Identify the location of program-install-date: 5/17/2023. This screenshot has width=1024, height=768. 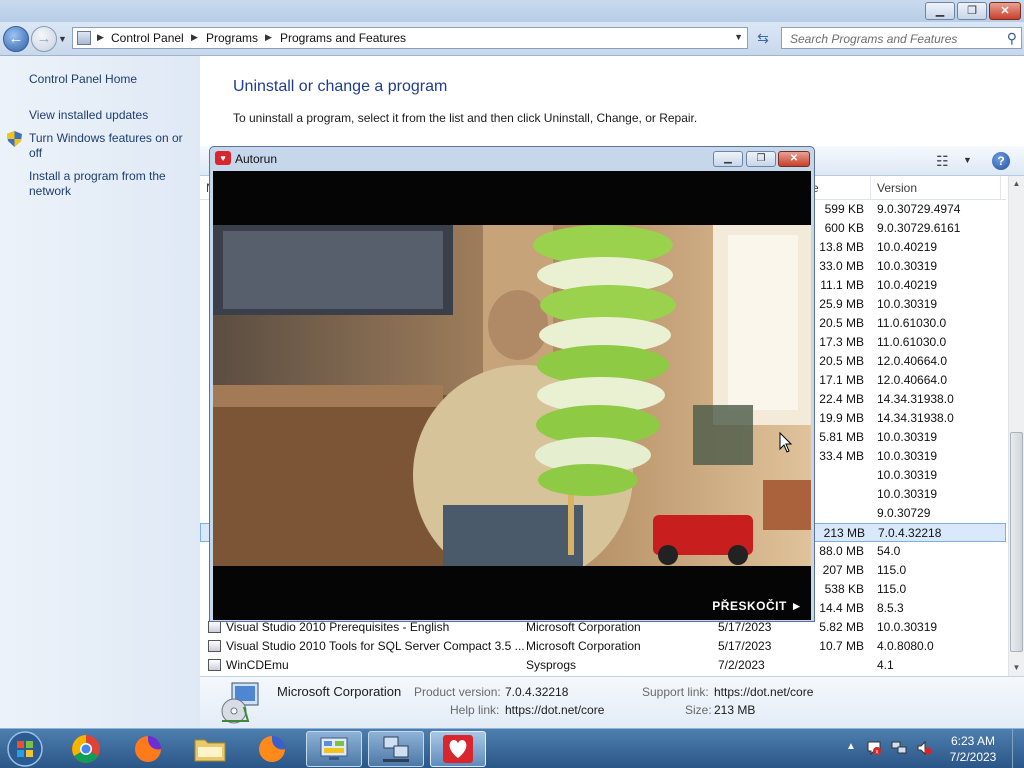
(745, 646).